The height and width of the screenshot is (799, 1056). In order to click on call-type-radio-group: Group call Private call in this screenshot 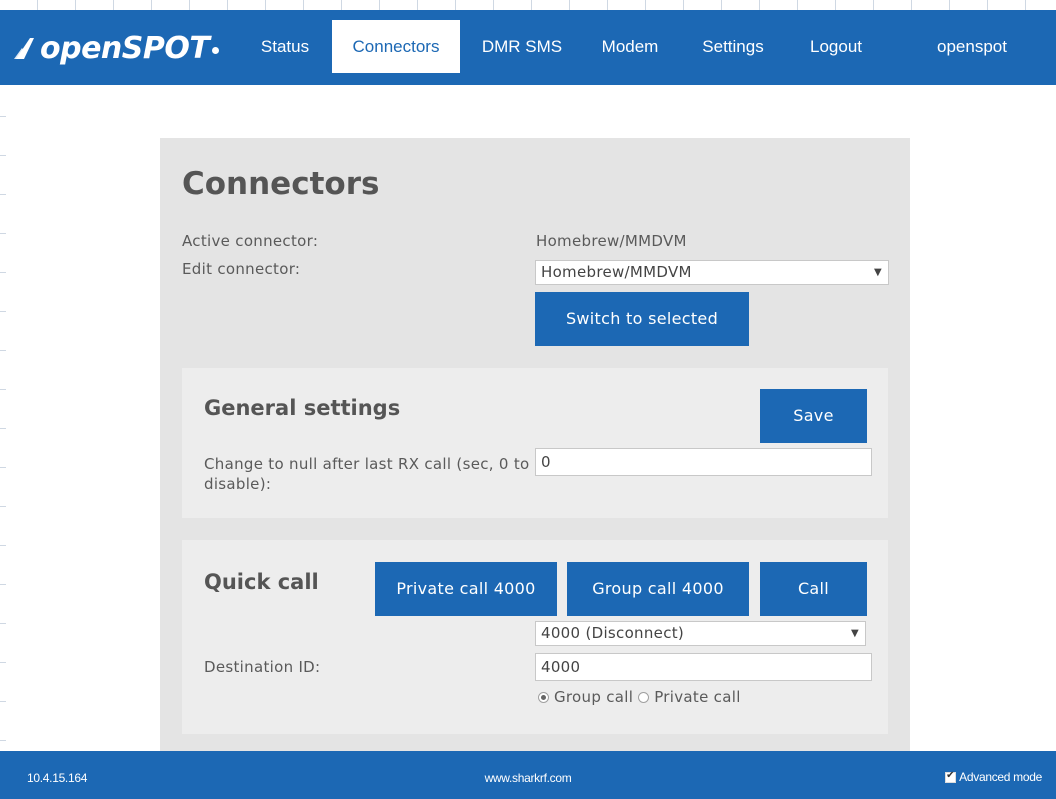, I will do `click(639, 697)`.